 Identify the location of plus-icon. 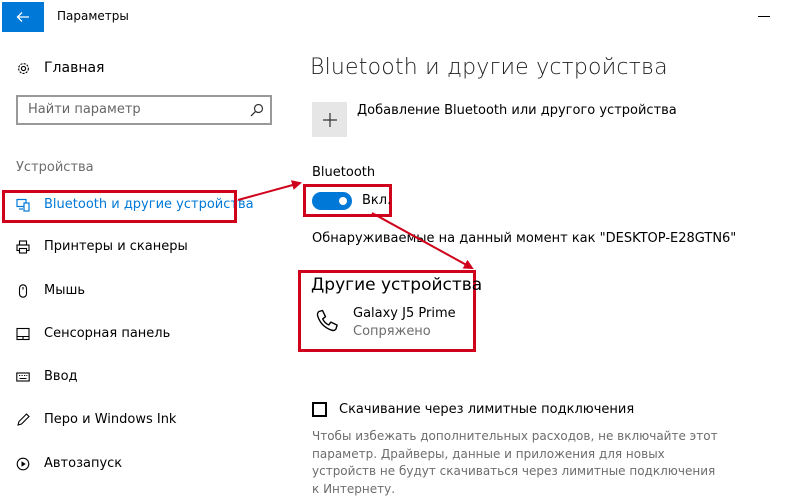
(329, 119).